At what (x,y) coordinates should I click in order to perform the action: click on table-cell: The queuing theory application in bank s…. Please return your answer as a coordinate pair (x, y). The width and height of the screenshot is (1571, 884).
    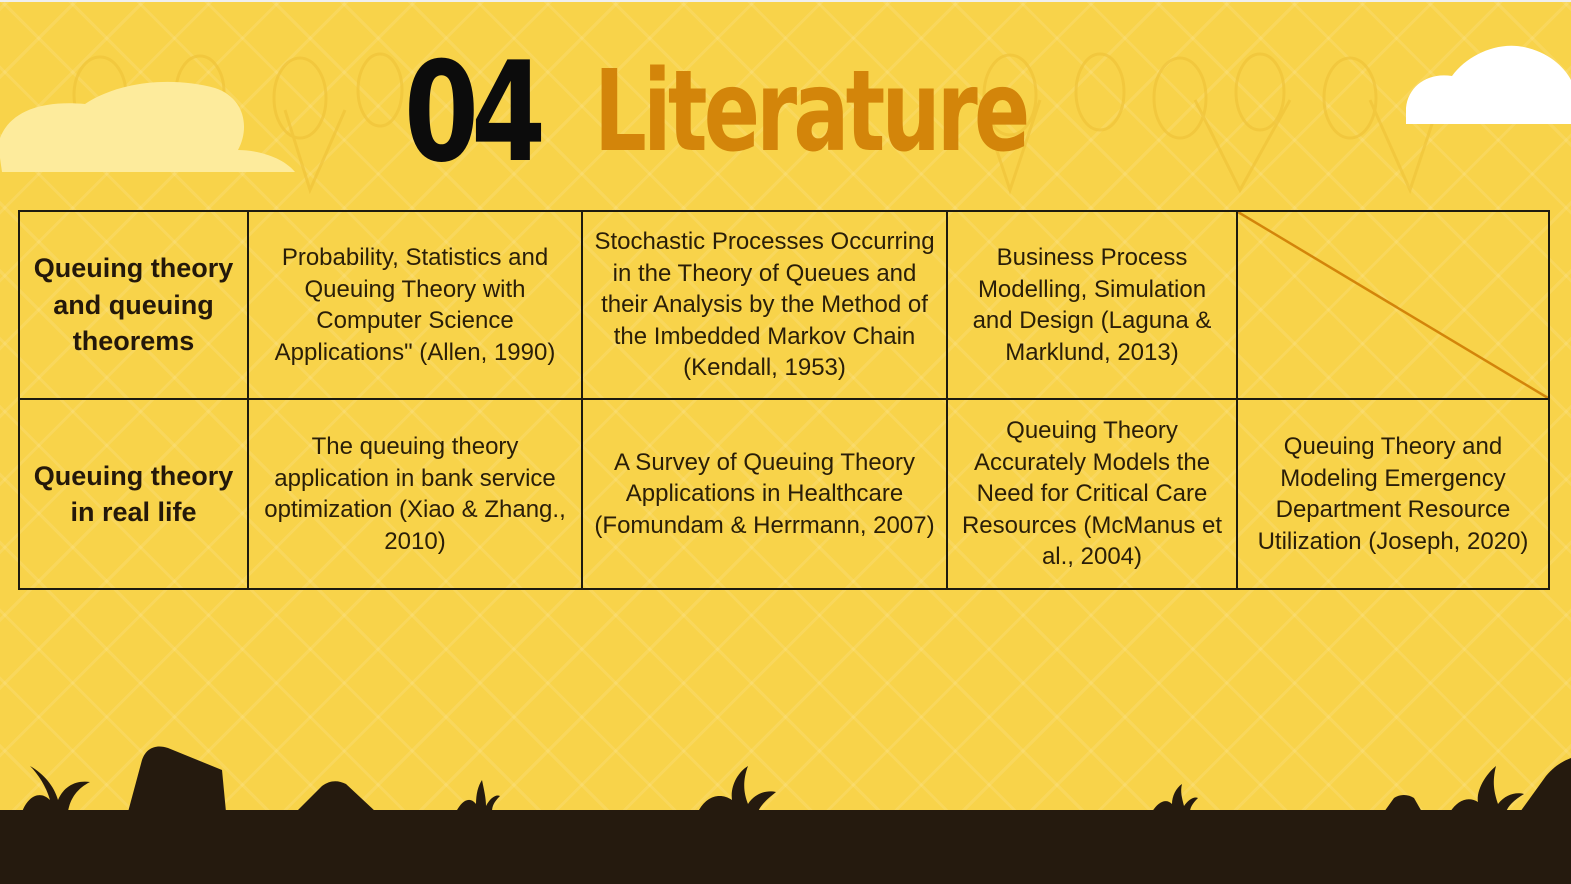
    Looking at the image, I should click on (415, 494).